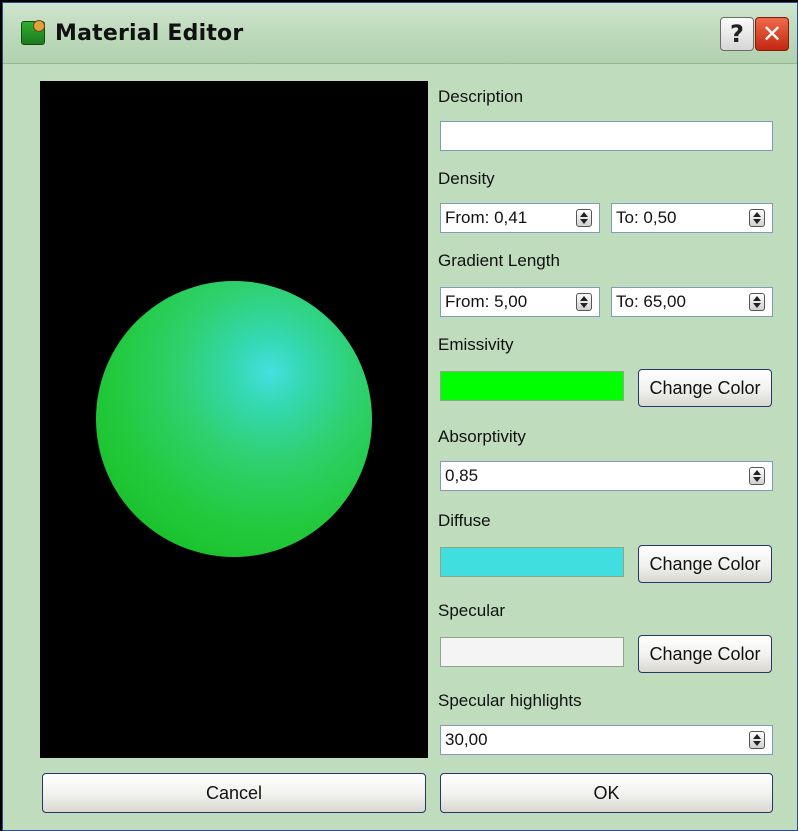 This screenshot has width=798, height=831. I want to click on gradient-length-label: Gradient Length, so click(499, 260).